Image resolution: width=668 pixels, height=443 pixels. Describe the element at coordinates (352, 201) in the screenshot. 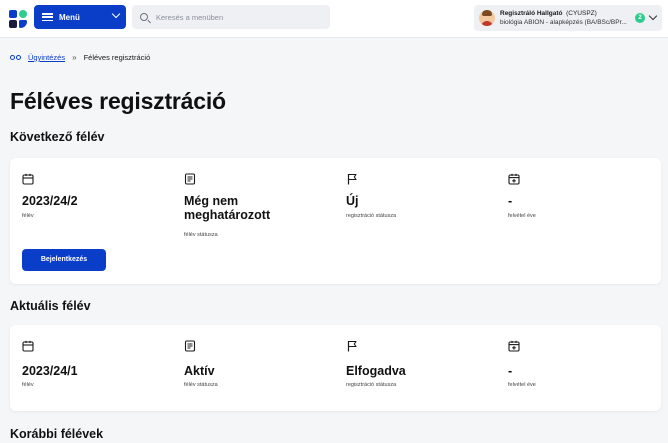

I see `registration-status-value: Új` at that location.